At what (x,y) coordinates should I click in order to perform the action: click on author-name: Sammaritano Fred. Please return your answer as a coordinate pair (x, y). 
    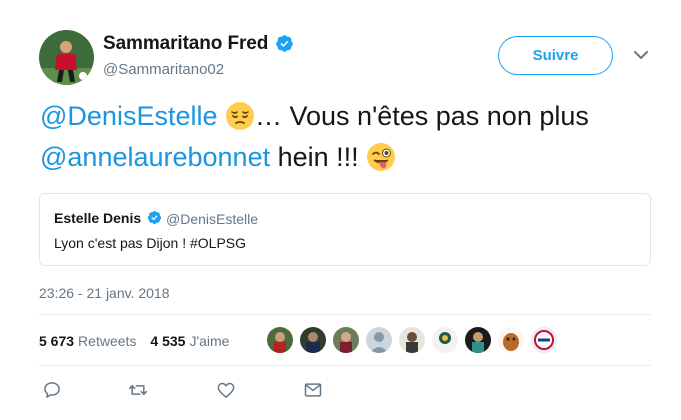
    Looking at the image, I should click on (185, 44).